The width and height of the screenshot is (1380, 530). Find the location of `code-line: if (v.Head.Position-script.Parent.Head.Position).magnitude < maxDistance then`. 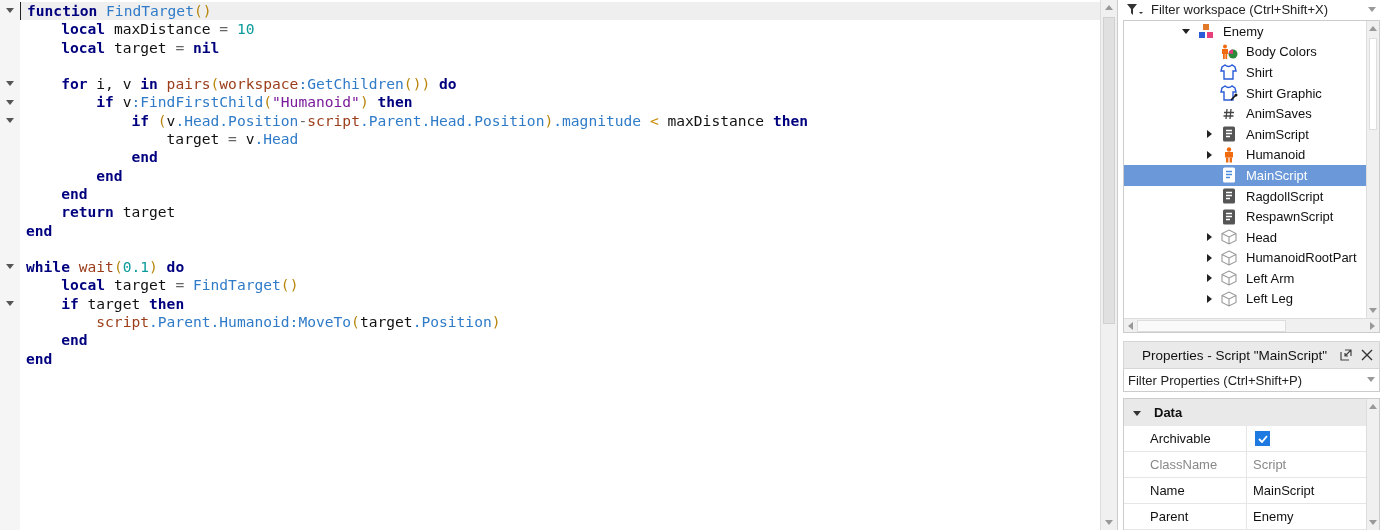

code-line: if (v.Head.Position-script.Parent.Head.Position).magnitude < maxDistance then is located at coordinates (470, 121).